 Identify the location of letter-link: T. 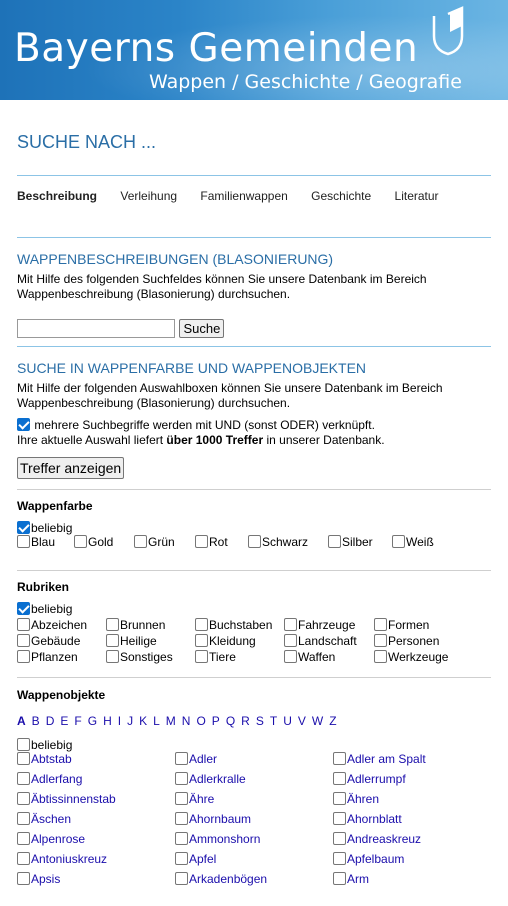
(273, 721).